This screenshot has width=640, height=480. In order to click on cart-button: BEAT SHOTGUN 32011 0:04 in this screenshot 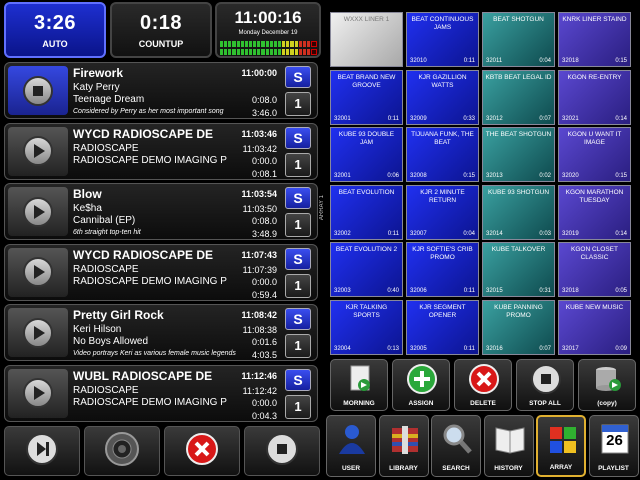, I will do `click(518, 39)`.